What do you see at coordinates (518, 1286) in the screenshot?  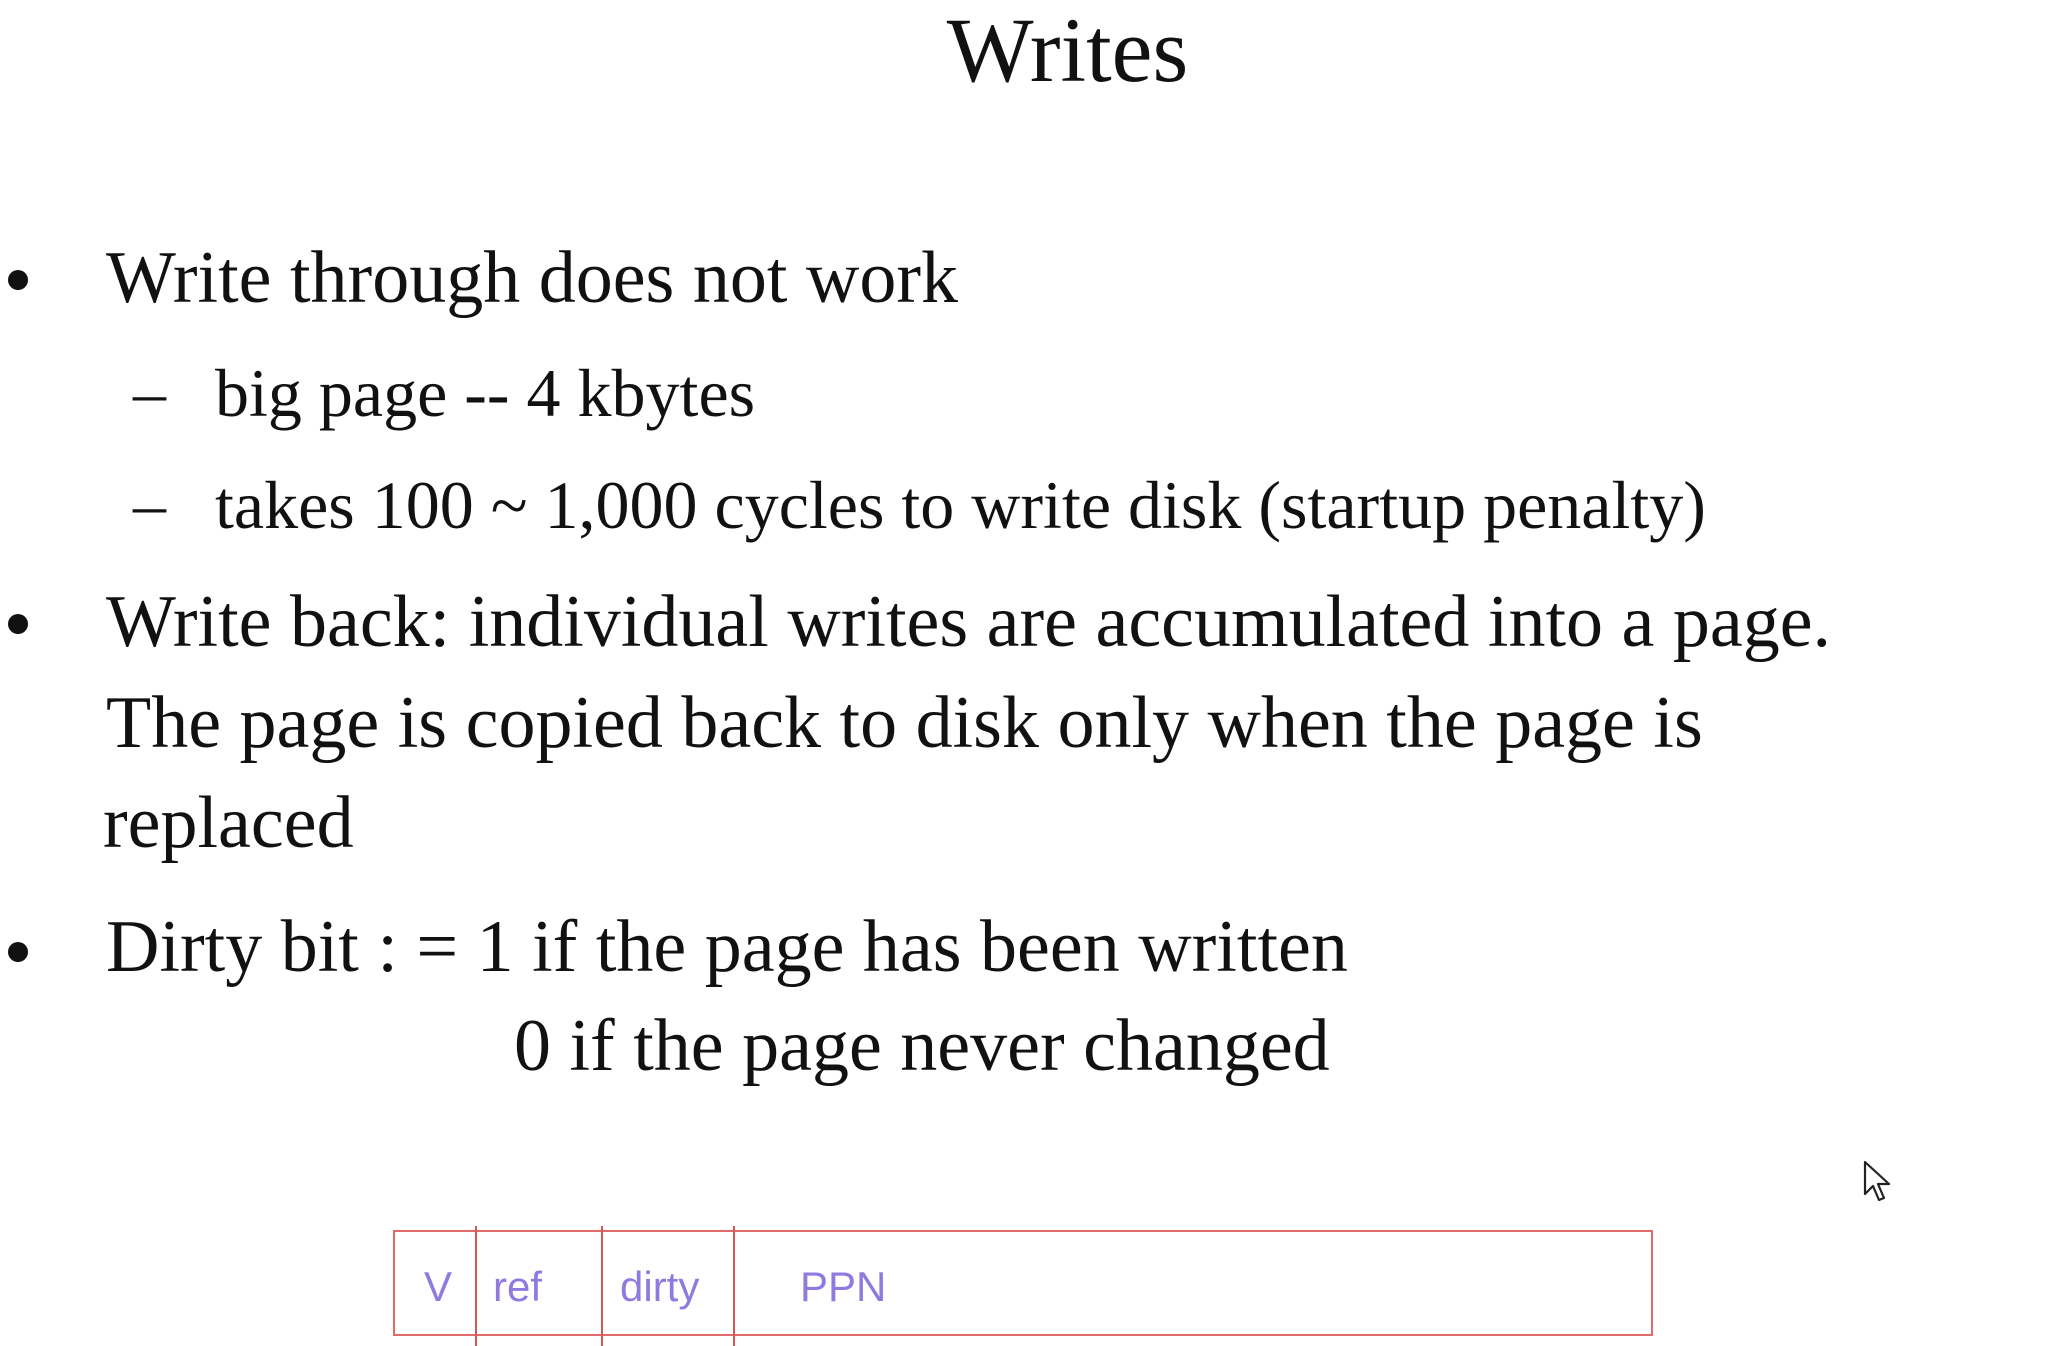 I see `pte-field-ref: ref` at bounding box center [518, 1286].